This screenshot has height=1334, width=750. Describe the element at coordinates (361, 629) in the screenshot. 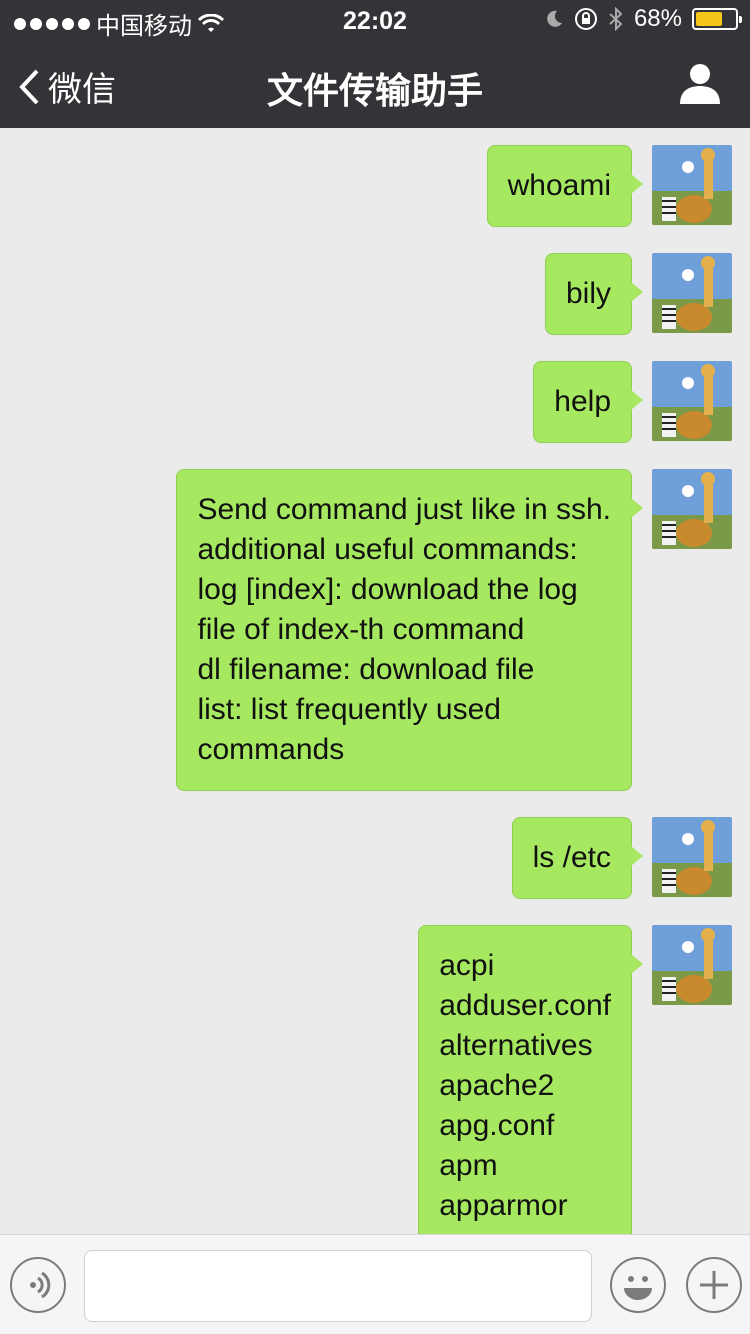

I see `message-text-line: file of index-th command` at that location.